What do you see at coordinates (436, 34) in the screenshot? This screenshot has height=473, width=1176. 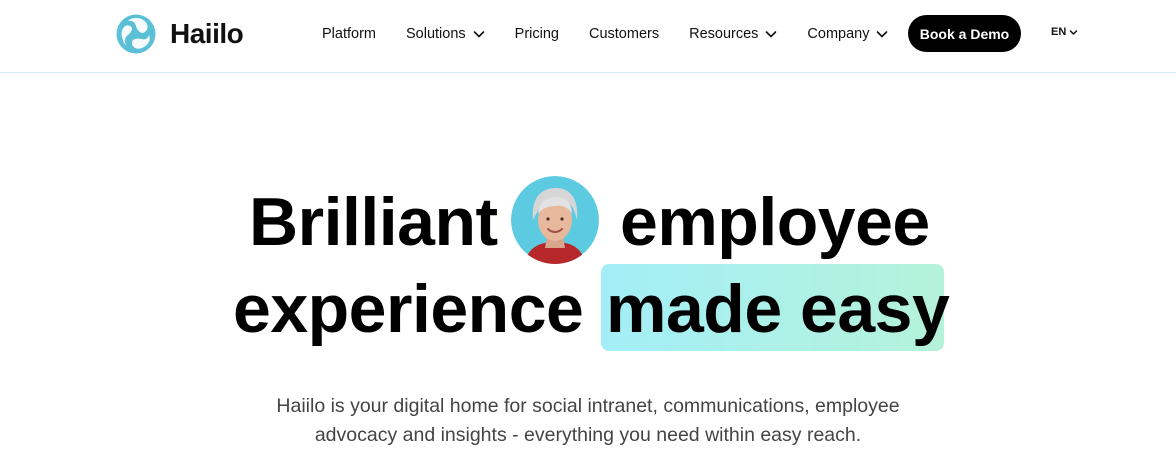 I see `nav-item-label: Solutions` at bounding box center [436, 34].